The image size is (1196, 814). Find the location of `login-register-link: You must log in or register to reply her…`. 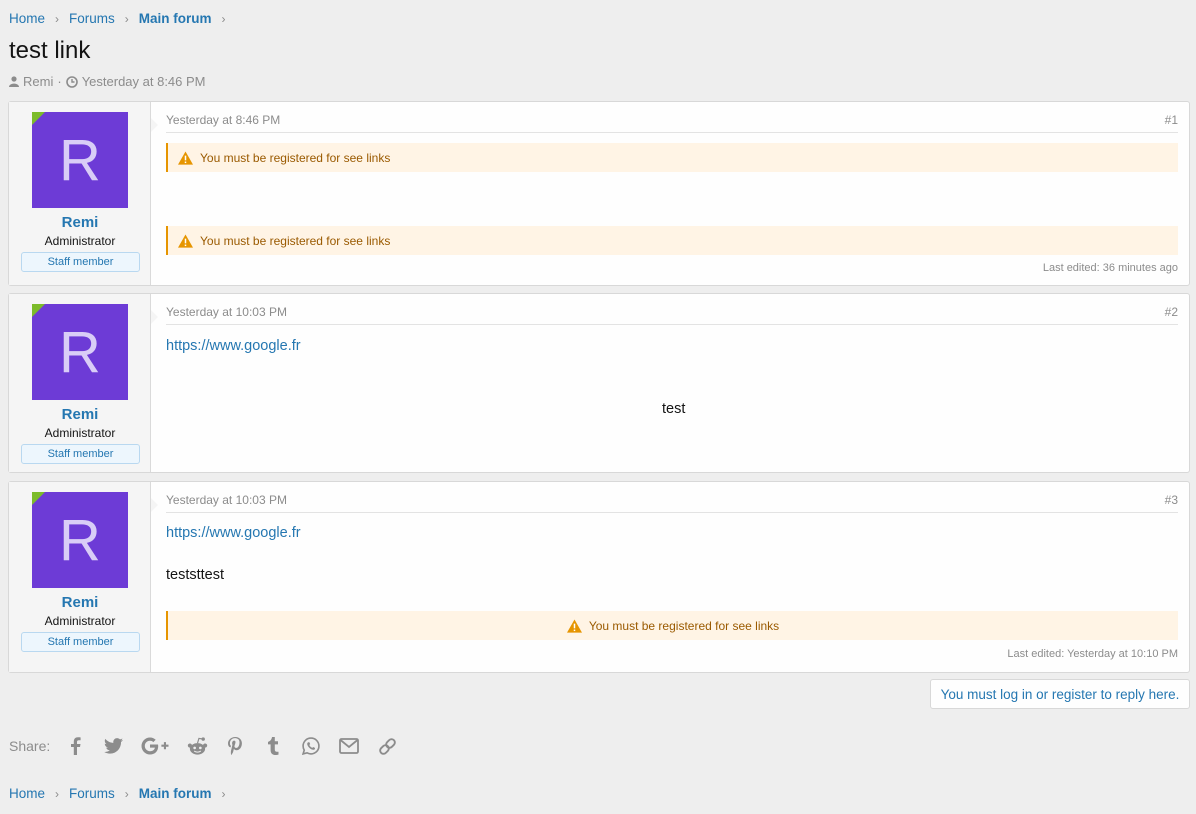

login-register-link: You must log in or register to reply her… is located at coordinates (1060, 694).